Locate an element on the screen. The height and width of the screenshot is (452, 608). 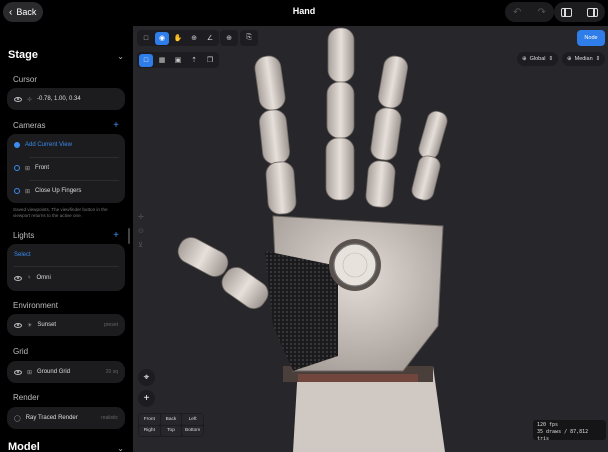
right-panel-icon is located at coordinates (592, 12).